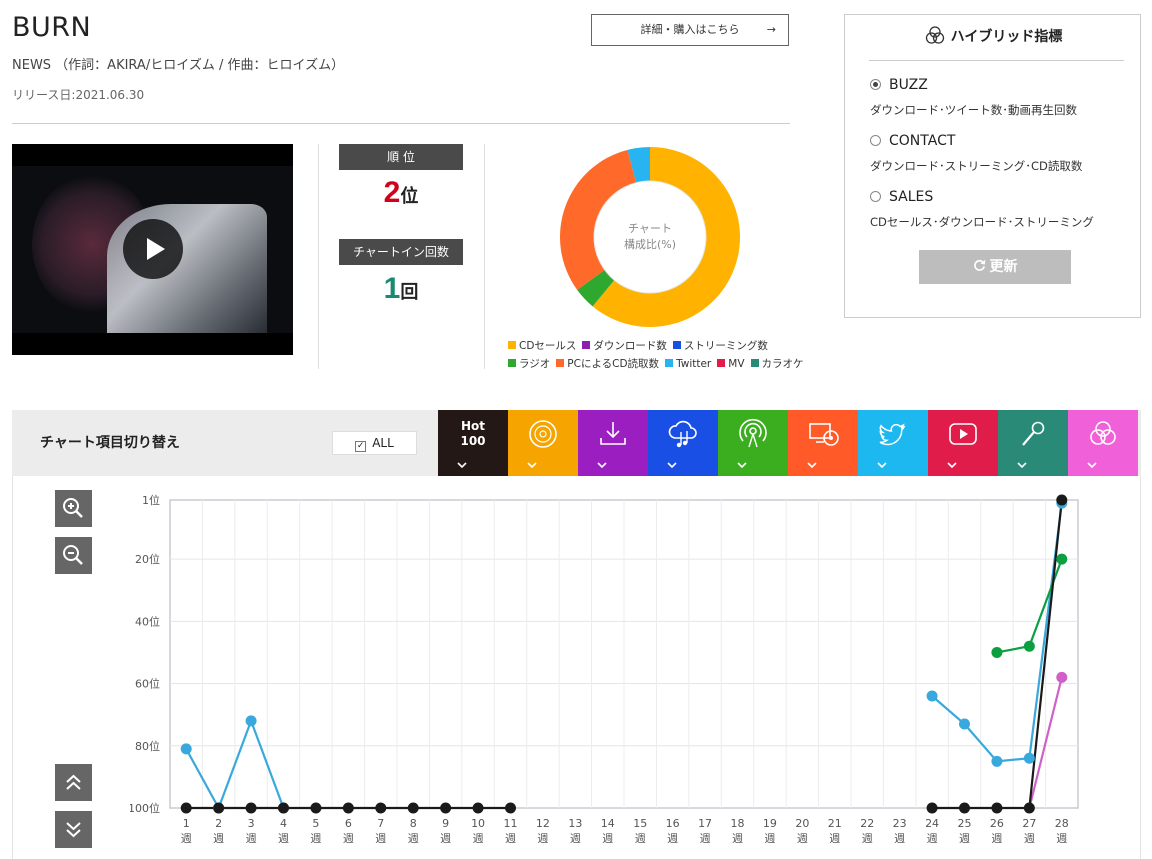 This screenshot has height=859, width=1152. Describe the element at coordinates (753, 443) in the screenshot. I see `tab-radio` at that location.